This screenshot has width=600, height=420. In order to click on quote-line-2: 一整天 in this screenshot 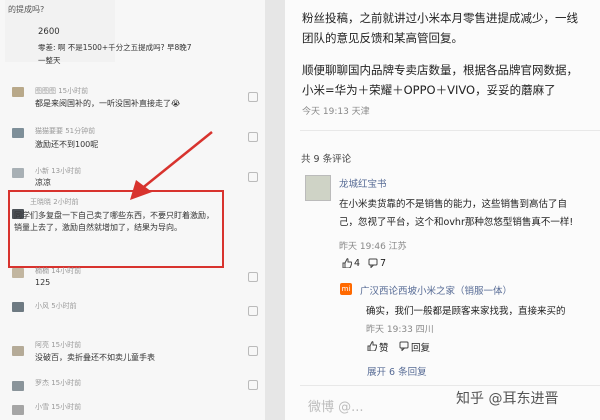, I will do `click(49, 60)`.